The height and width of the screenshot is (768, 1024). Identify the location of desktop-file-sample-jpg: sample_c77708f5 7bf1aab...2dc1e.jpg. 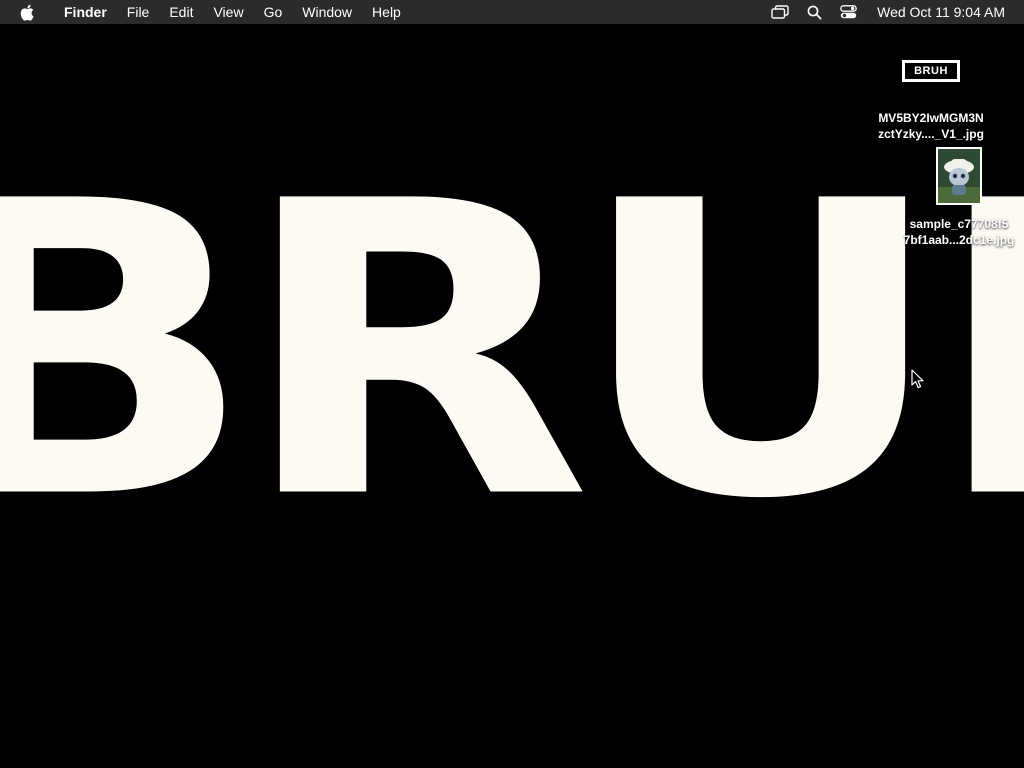
(959, 197).